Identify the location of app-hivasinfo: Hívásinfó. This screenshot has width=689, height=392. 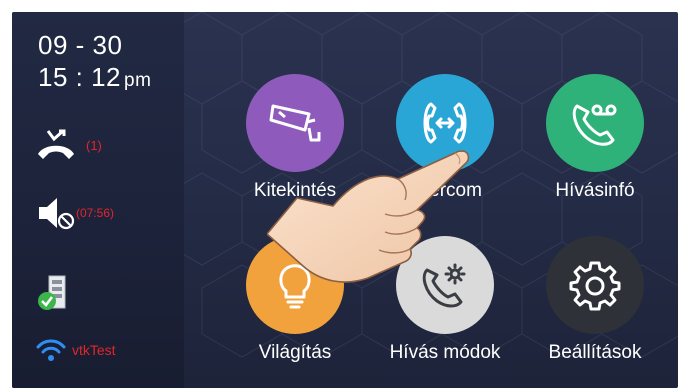
(595, 138).